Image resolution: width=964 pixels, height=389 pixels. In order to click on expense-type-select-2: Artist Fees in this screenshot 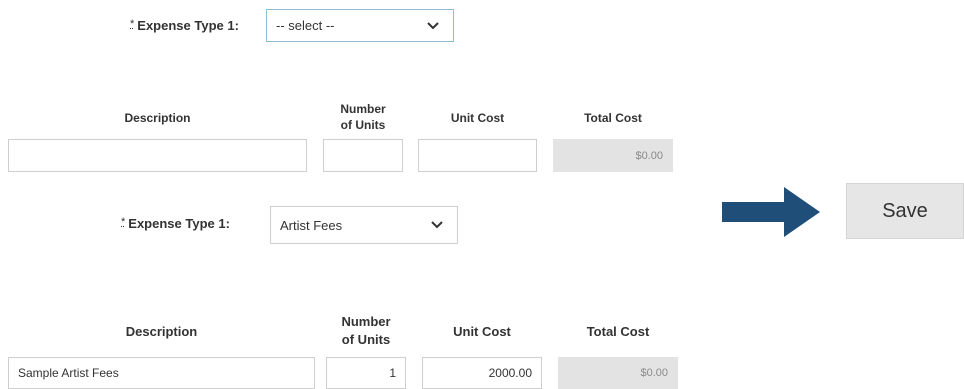, I will do `click(364, 225)`.